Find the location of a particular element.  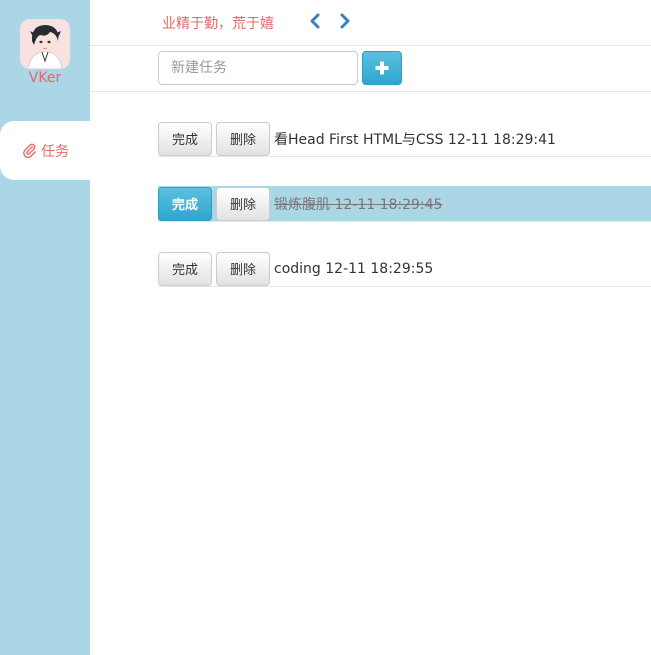

paperclip-icon is located at coordinates (29, 150).